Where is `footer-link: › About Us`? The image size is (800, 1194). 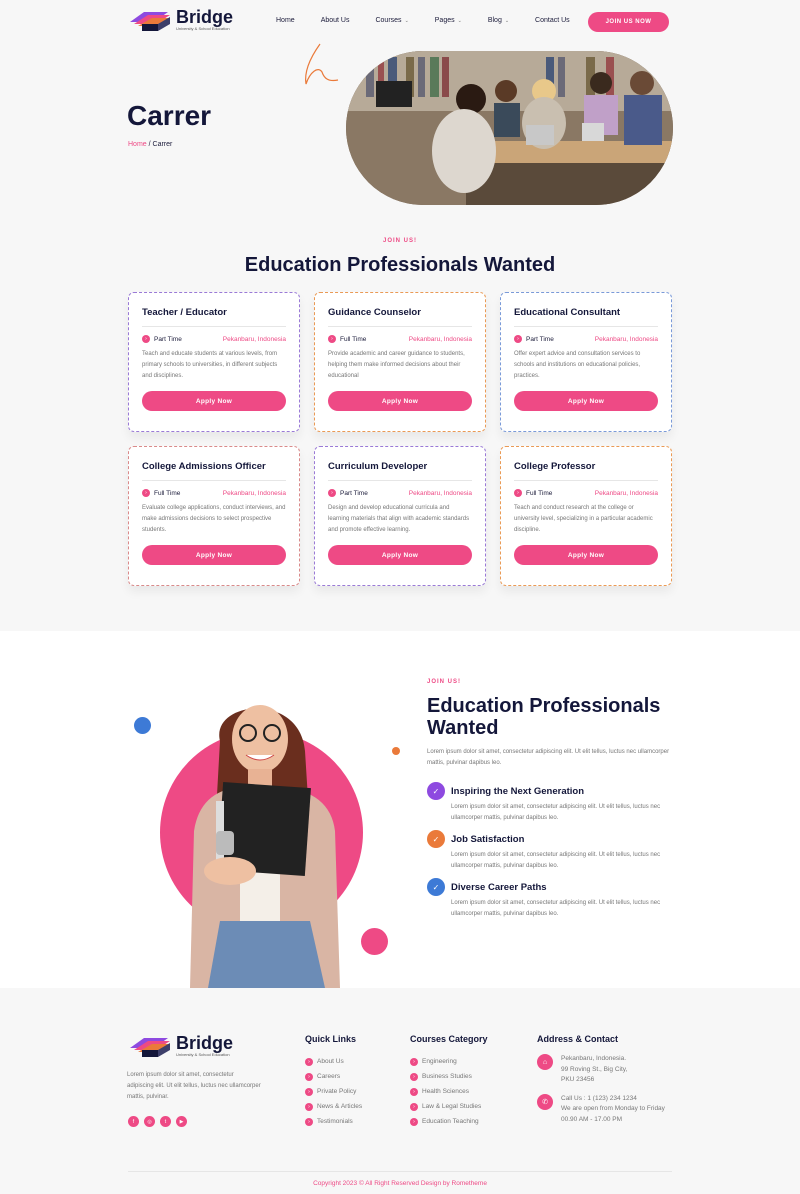
footer-link: › About Us is located at coordinates (333, 1061).